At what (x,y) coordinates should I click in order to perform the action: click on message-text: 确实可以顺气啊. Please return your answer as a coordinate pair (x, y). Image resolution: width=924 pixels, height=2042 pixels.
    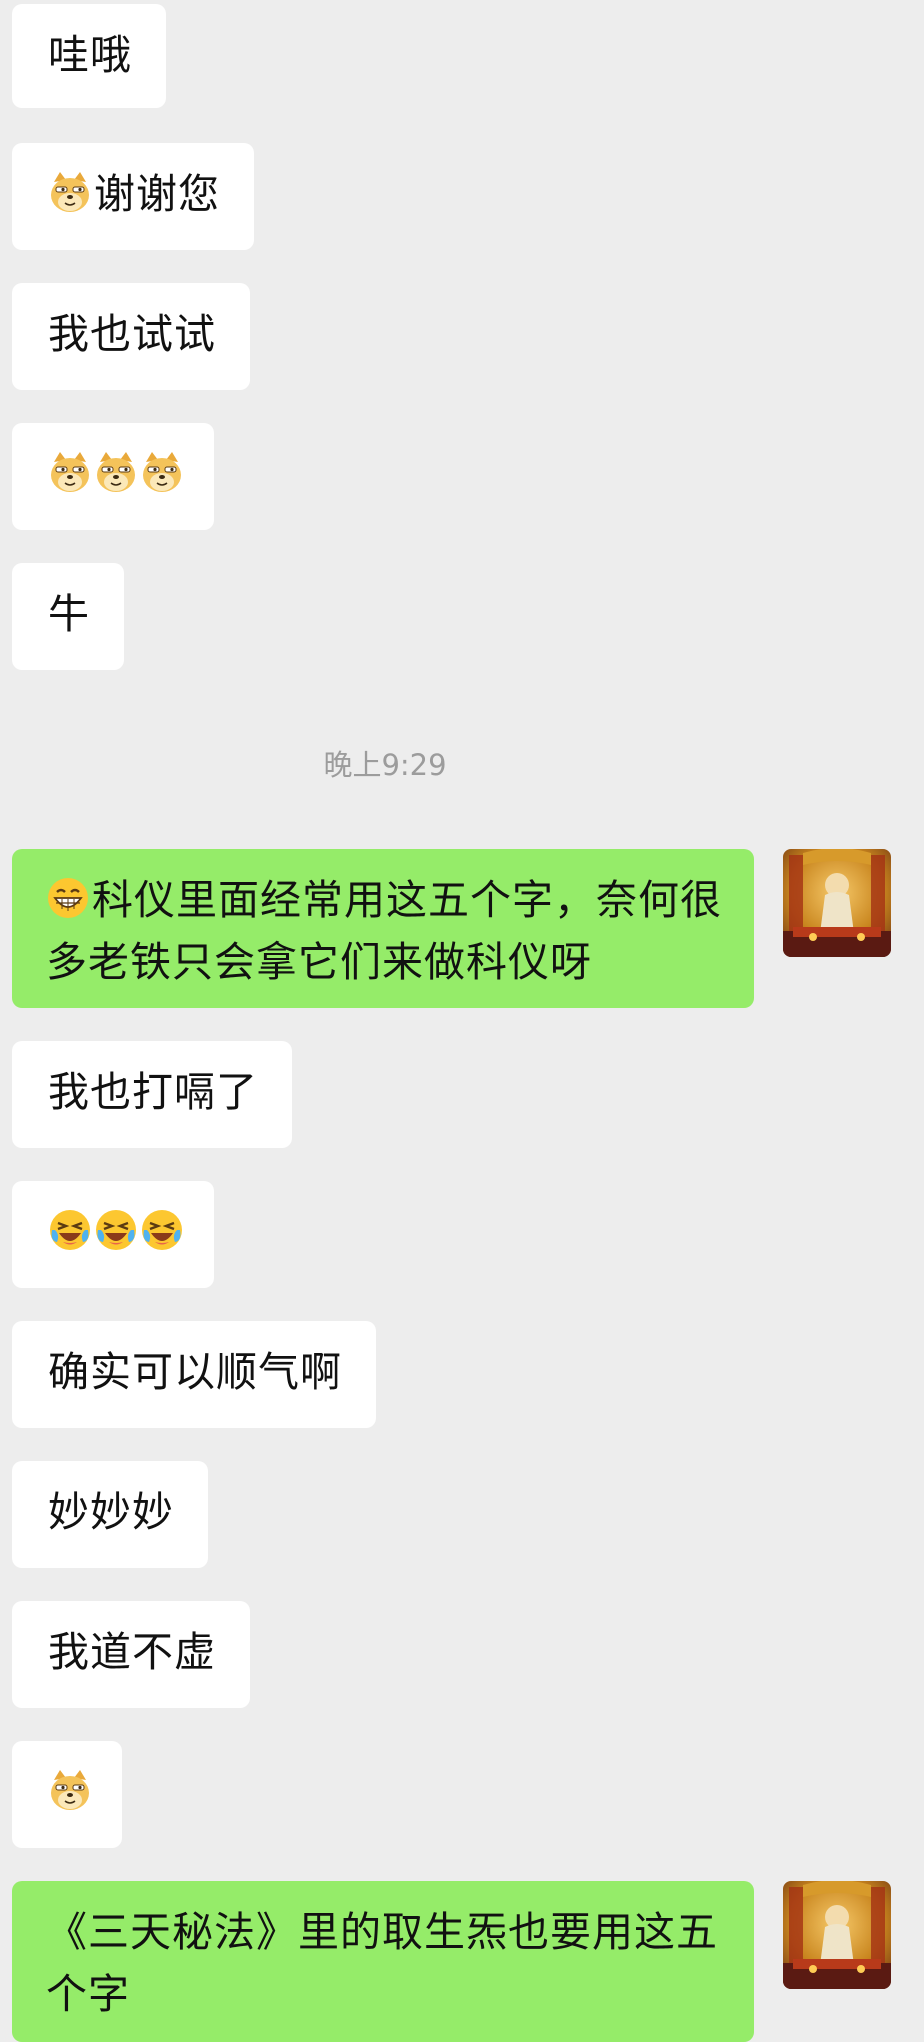
    Looking at the image, I should click on (195, 1372).